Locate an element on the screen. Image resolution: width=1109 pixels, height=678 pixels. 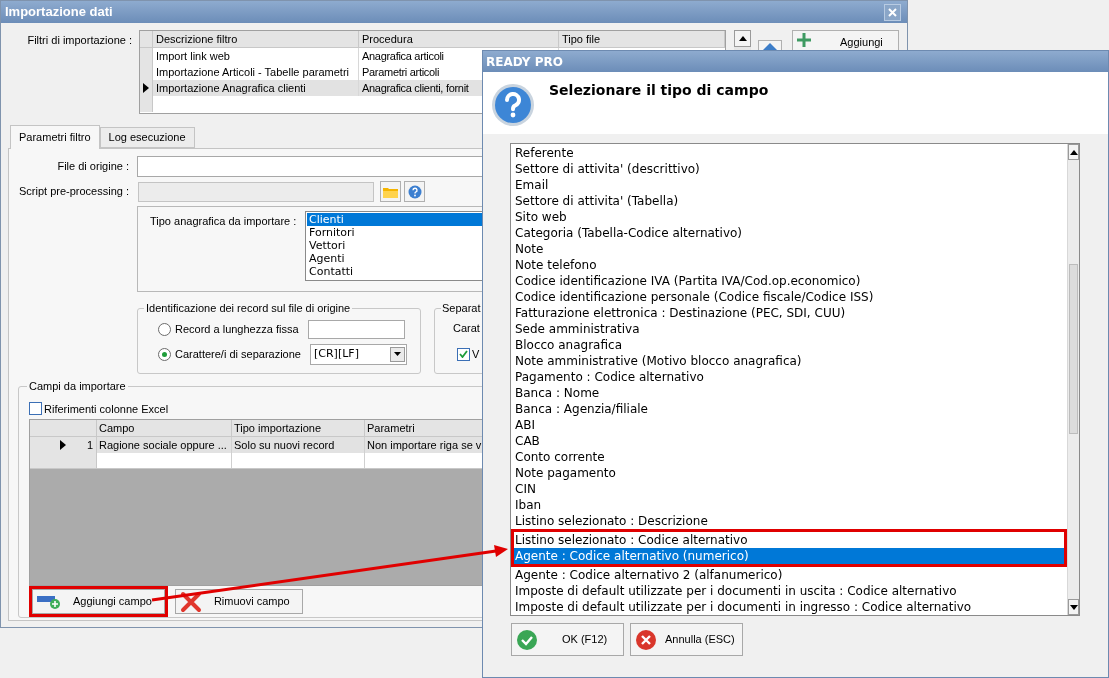
field-label: Tipo anagrafica da importare : is located at coordinates (224, 221).